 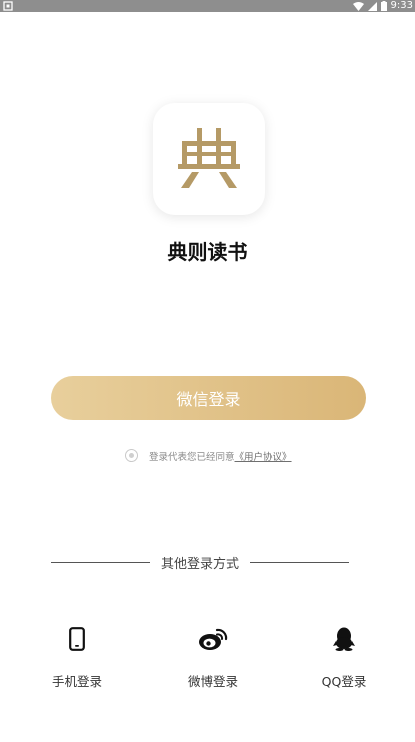 What do you see at coordinates (300, 562) in the screenshot?
I see `divider-line-right` at bounding box center [300, 562].